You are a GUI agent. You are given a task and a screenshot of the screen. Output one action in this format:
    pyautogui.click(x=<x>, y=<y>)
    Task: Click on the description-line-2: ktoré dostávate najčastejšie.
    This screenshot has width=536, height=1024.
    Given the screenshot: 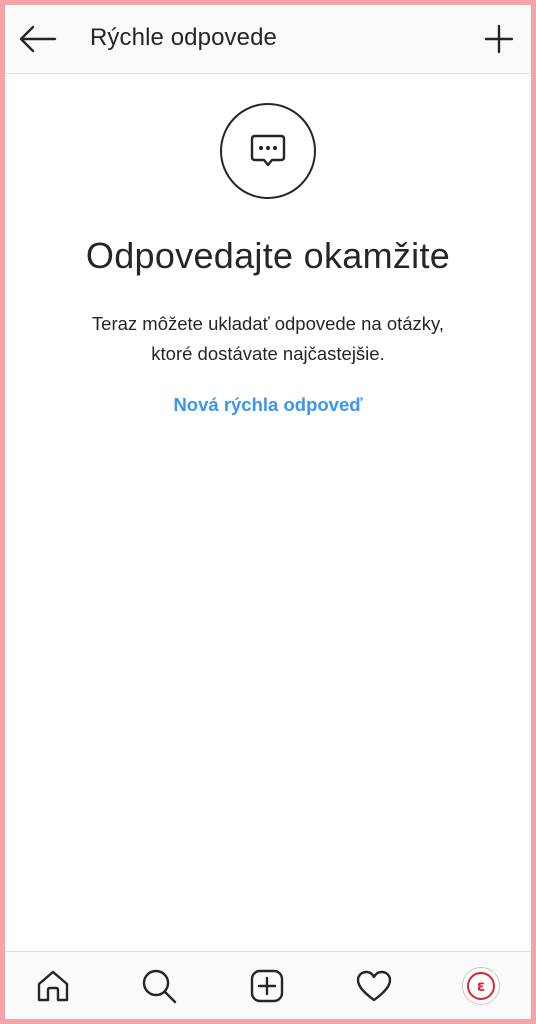 What is the action you would take?
    pyautogui.click(x=268, y=353)
    